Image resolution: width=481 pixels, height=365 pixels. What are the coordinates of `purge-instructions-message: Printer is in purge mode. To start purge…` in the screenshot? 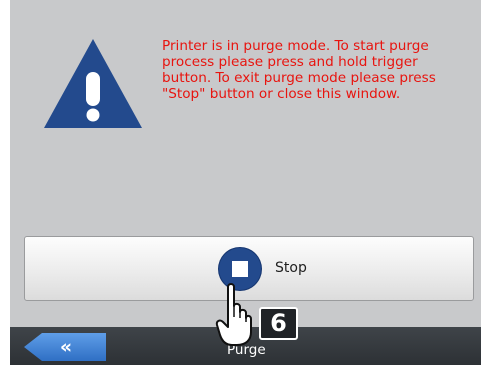 It's located at (299, 70).